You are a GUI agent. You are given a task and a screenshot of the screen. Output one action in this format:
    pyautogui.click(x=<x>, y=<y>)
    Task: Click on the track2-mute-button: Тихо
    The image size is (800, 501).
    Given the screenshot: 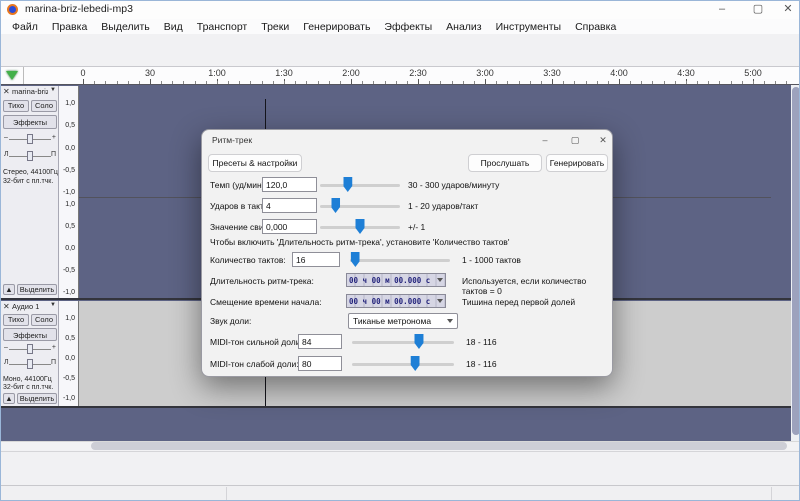 What is the action you would take?
    pyautogui.click(x=16, y=320)
    